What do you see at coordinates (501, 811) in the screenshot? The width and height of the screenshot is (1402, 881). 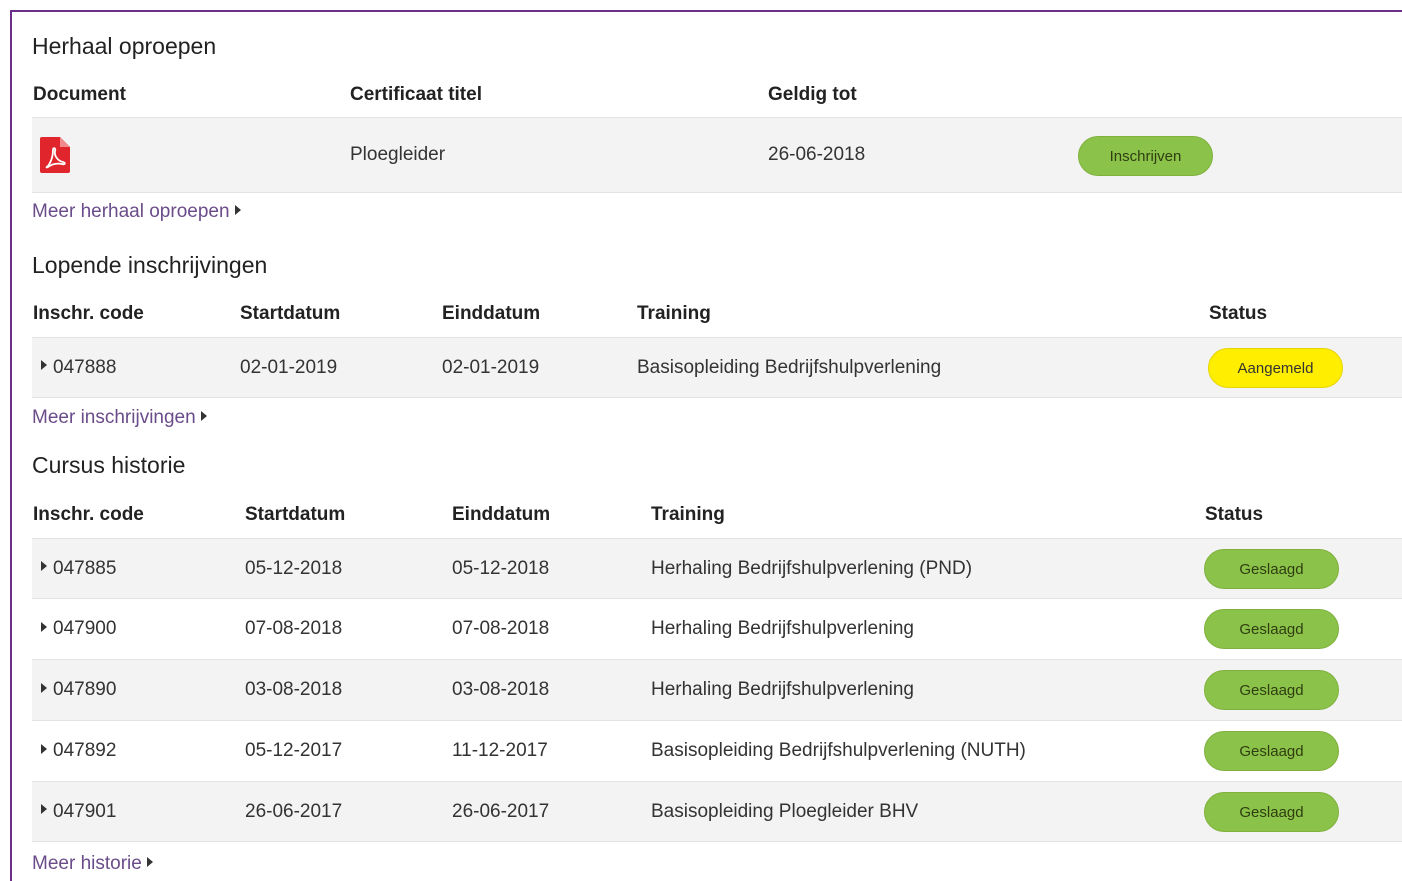 I see `row-eind: 26-06-2017` at bounding box center [501, 811].